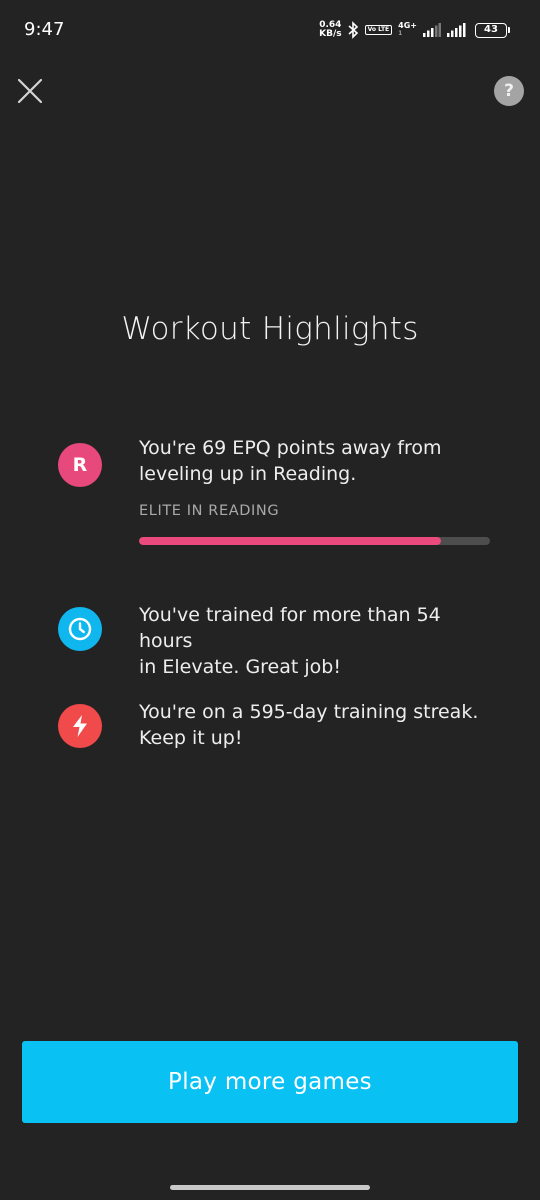 Image resolution: width=540 pixels, height=1200 pixels. What do you see at coordinates (191, 738) in the screenshot?
I see `highlight-streak-line2: Keep it up!` at bounding box center [191, 738].